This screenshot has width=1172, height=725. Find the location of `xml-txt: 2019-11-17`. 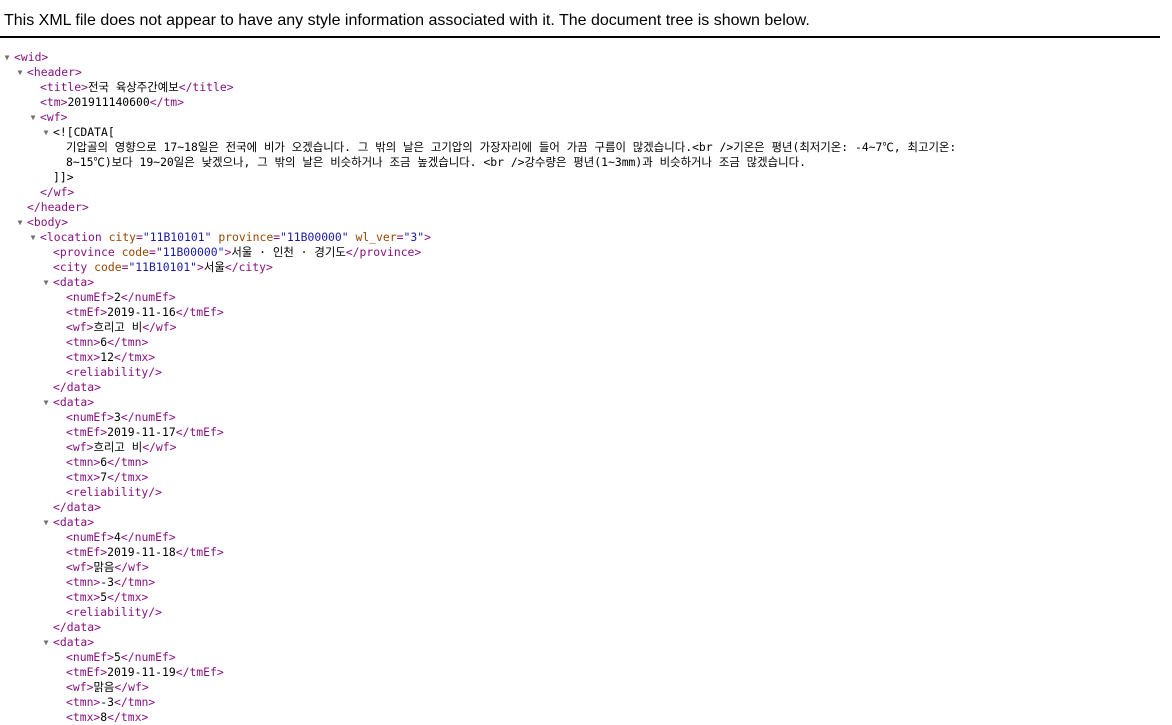

xml-txt: 2019-11-17 is located at coordinates (141, 432).